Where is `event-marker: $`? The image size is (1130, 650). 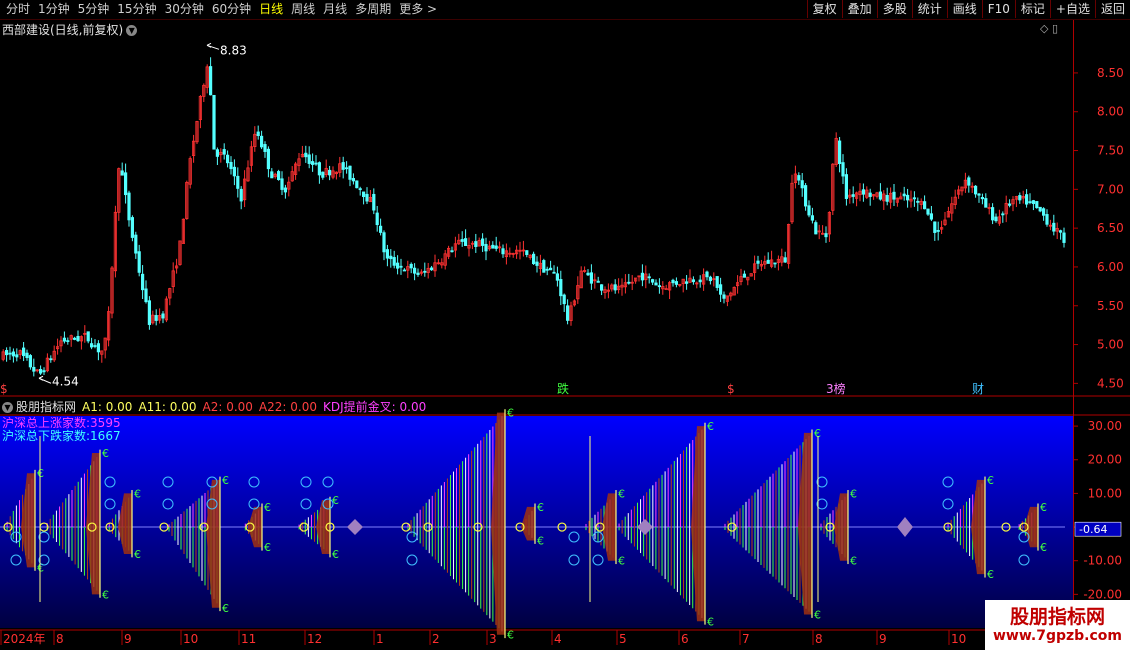 event-marker: $ is located at coordinates (4, 389).